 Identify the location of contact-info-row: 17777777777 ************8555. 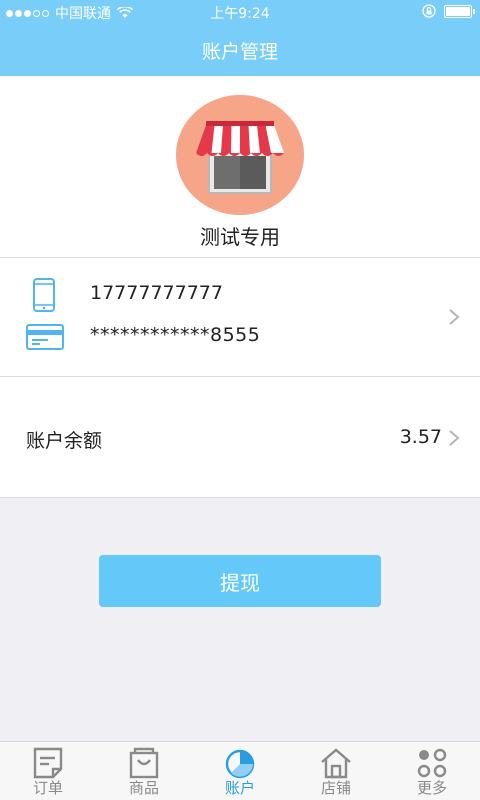
(240, 317).